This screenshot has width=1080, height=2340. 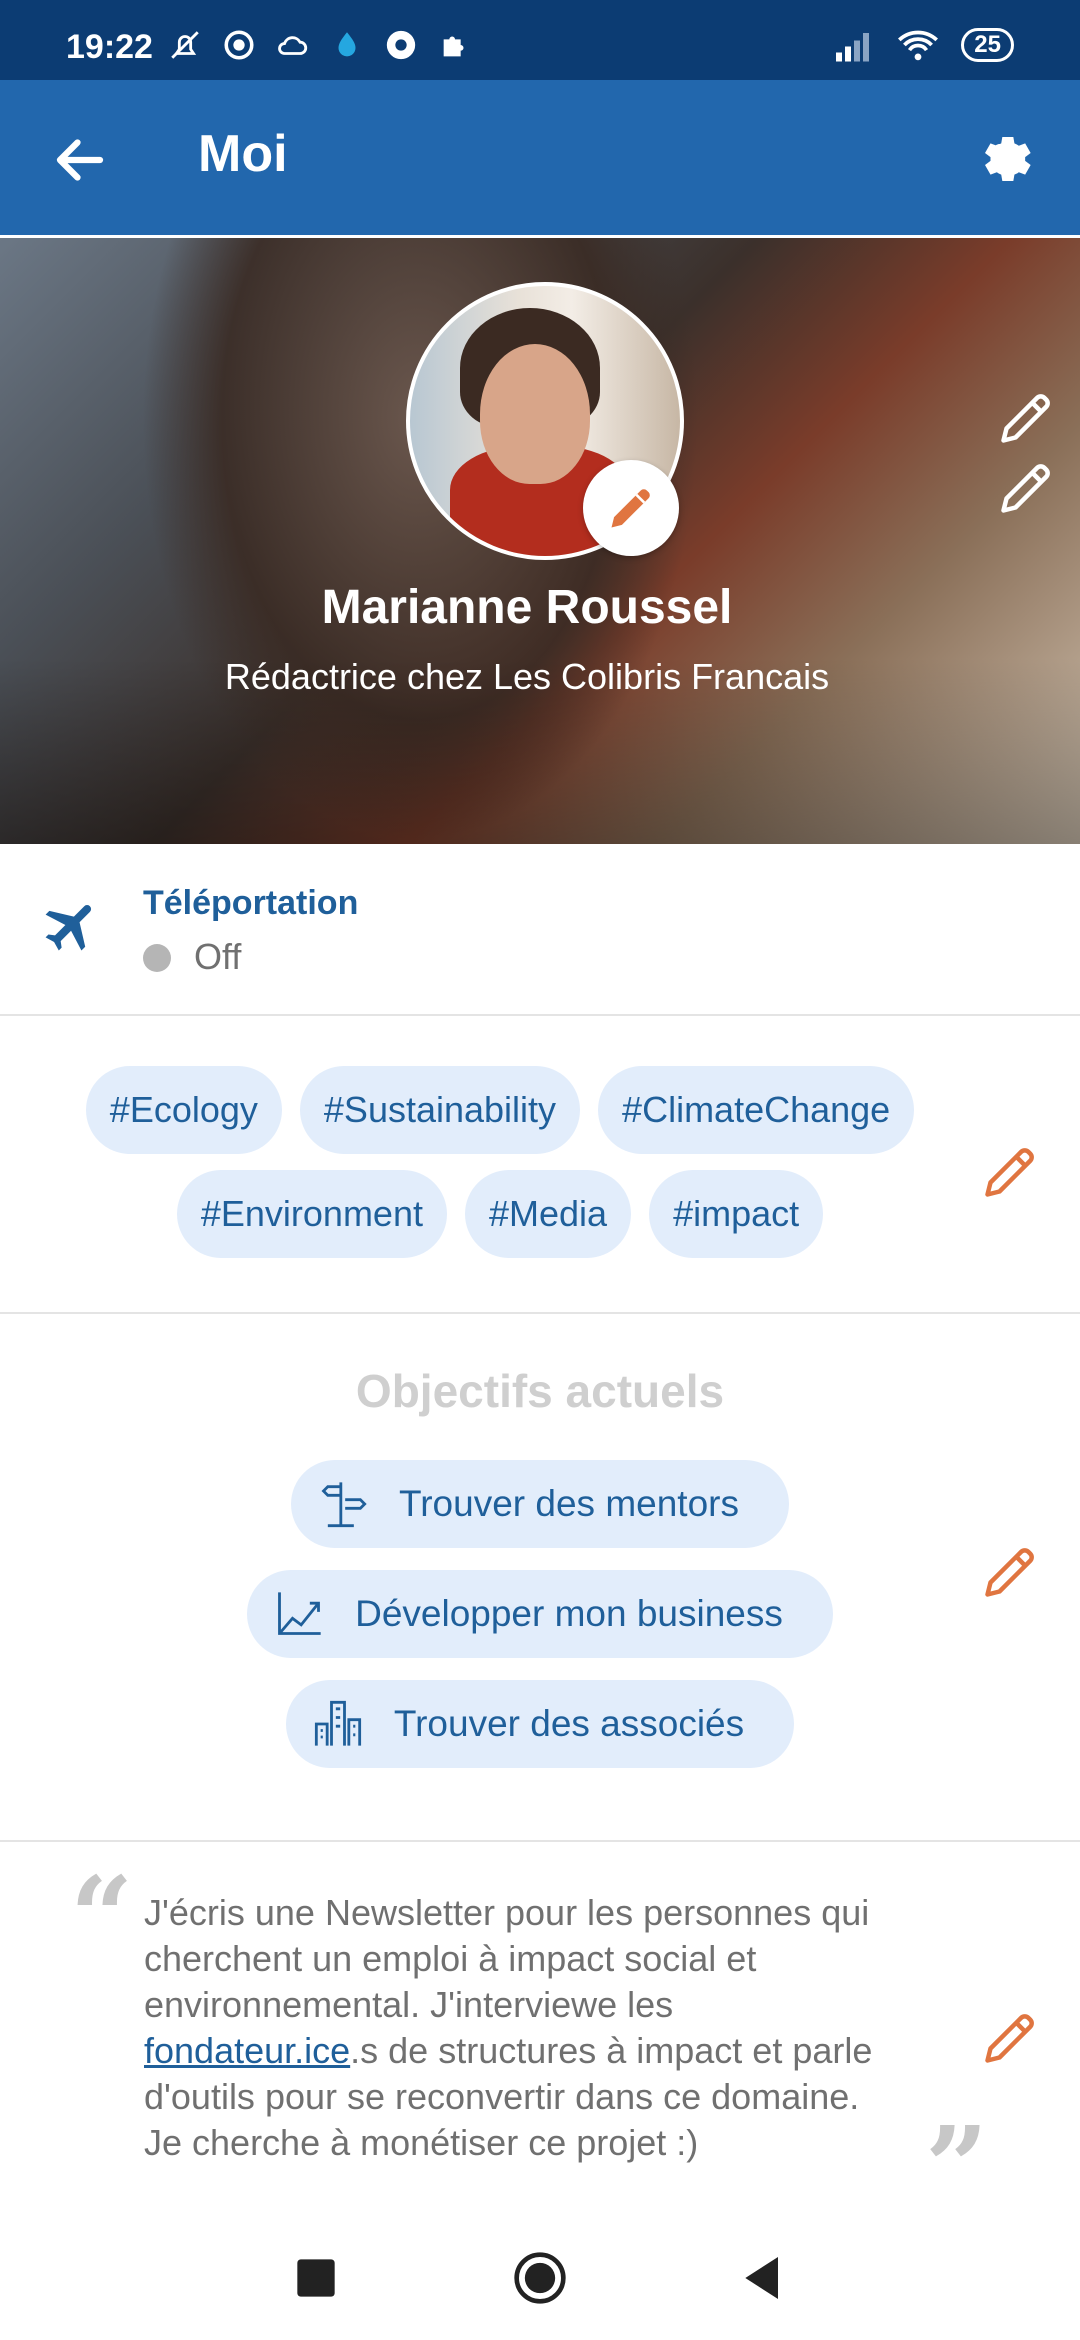 I want to click on edit-goals-pencil-icon, so click(x=1010, y=1572).